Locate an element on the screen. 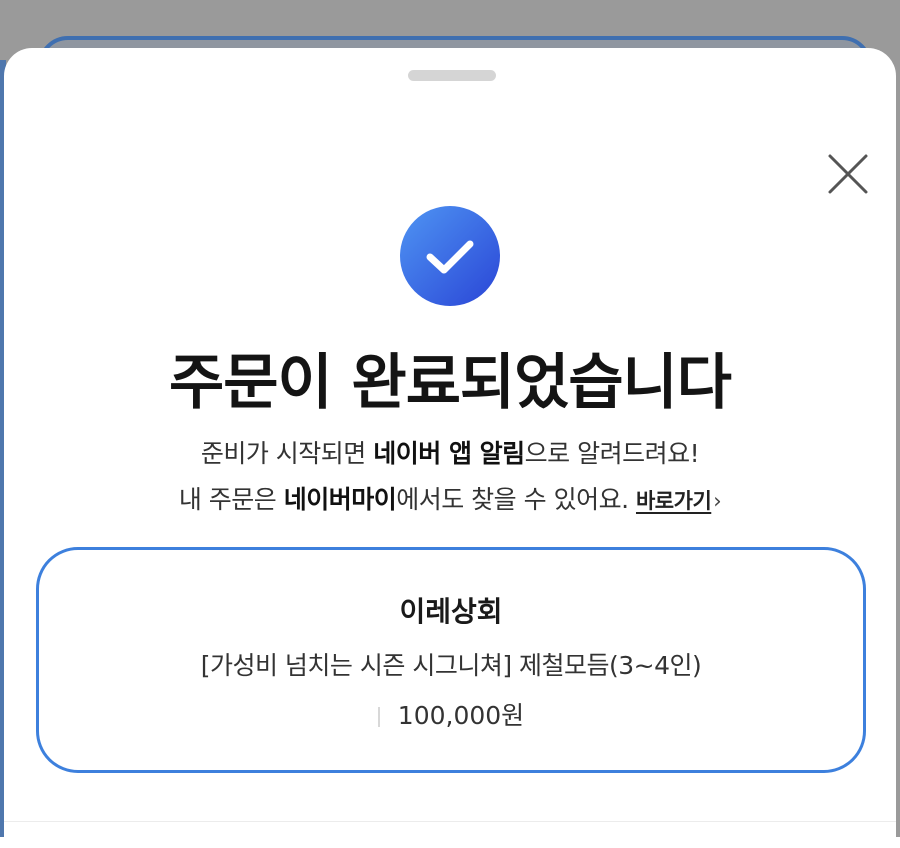 The image size is (900, 848). notification-description: 준비가 시작되면 네이버 앱 알림으로 알려드려요! is located at coordinates (450, 452).